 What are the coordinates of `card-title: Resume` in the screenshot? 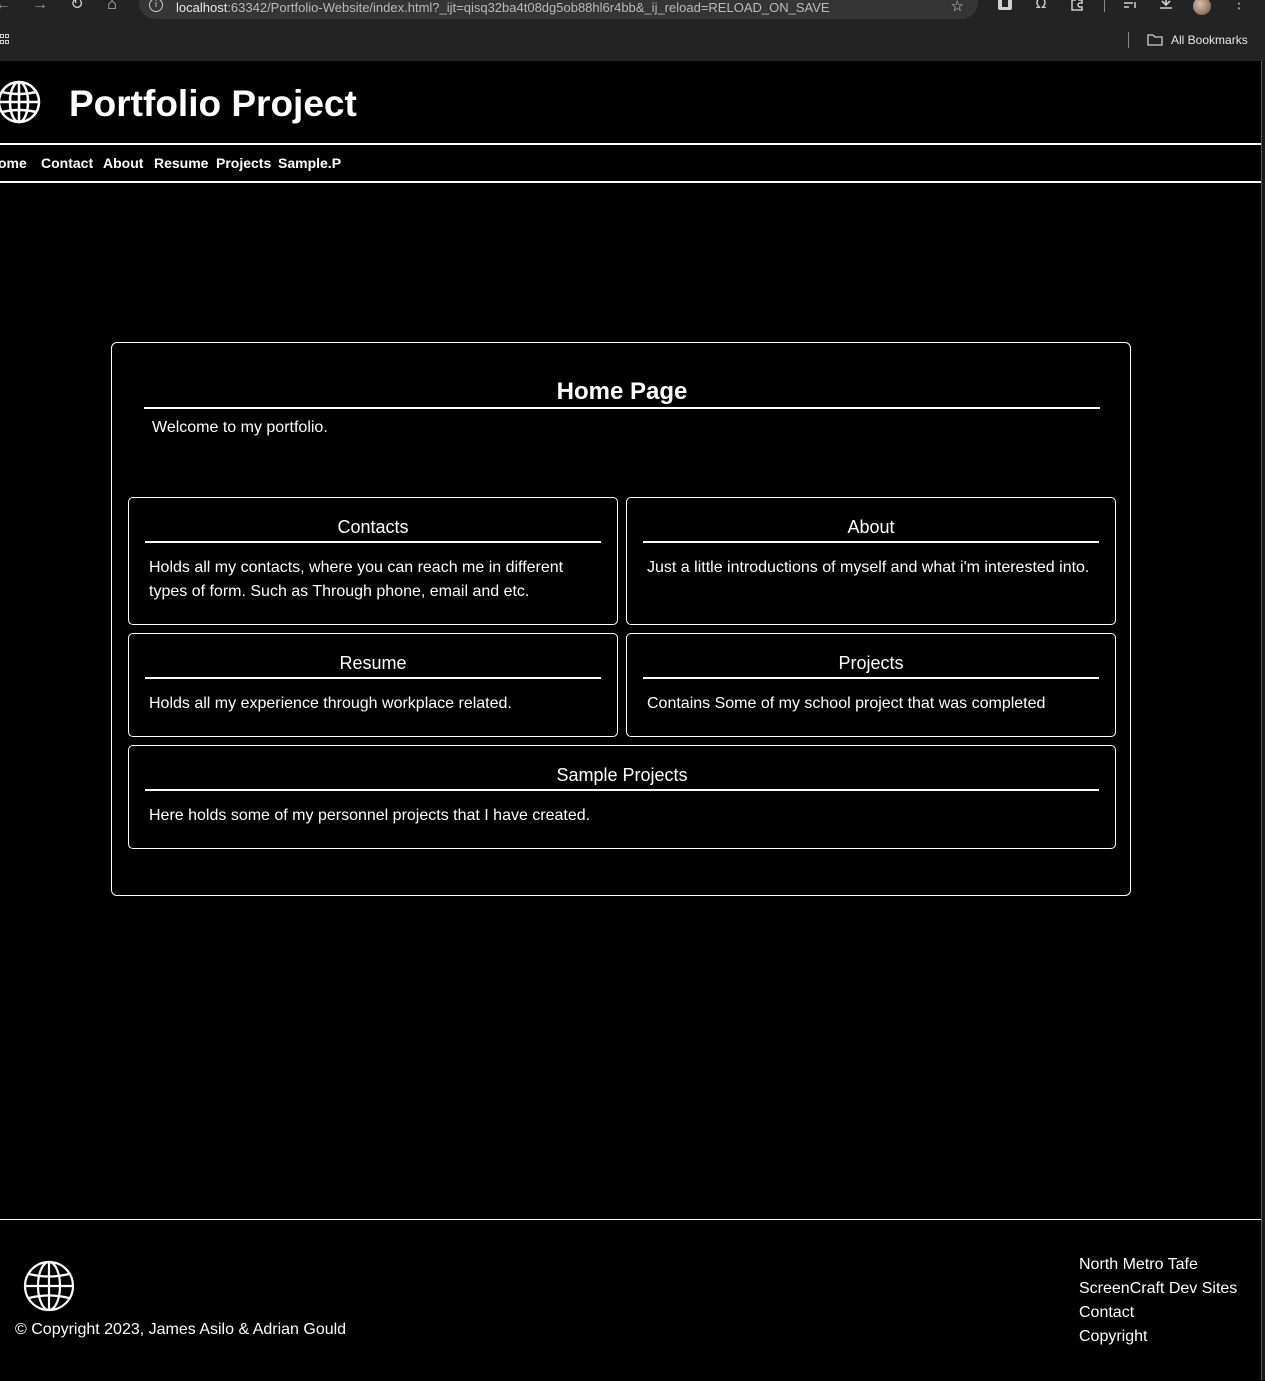 It's located at (373, 665).